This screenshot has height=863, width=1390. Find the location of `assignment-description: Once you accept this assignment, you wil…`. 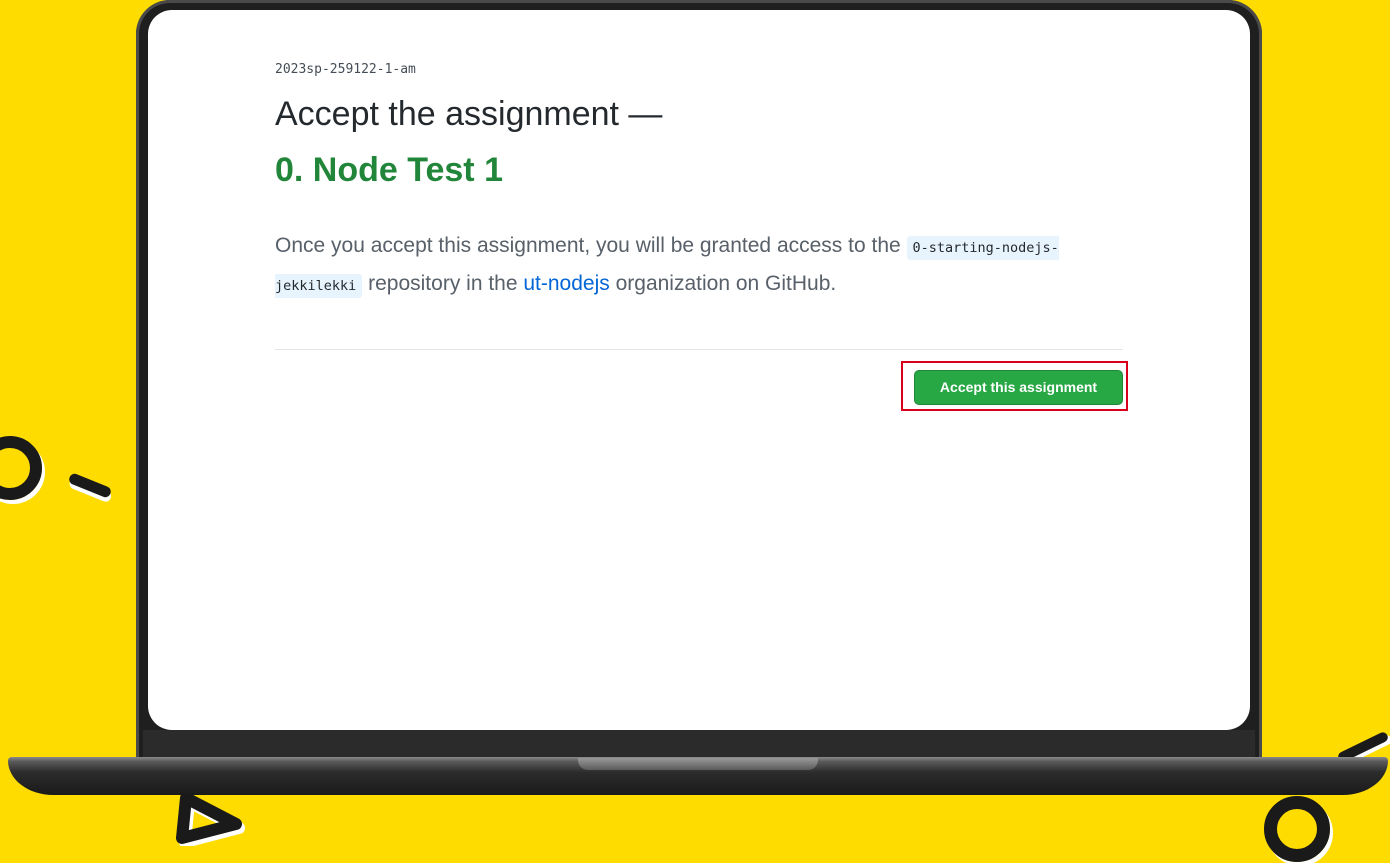

assignment-description: Once you accept this assignment, you wil… is located at coordinates (685, 266).